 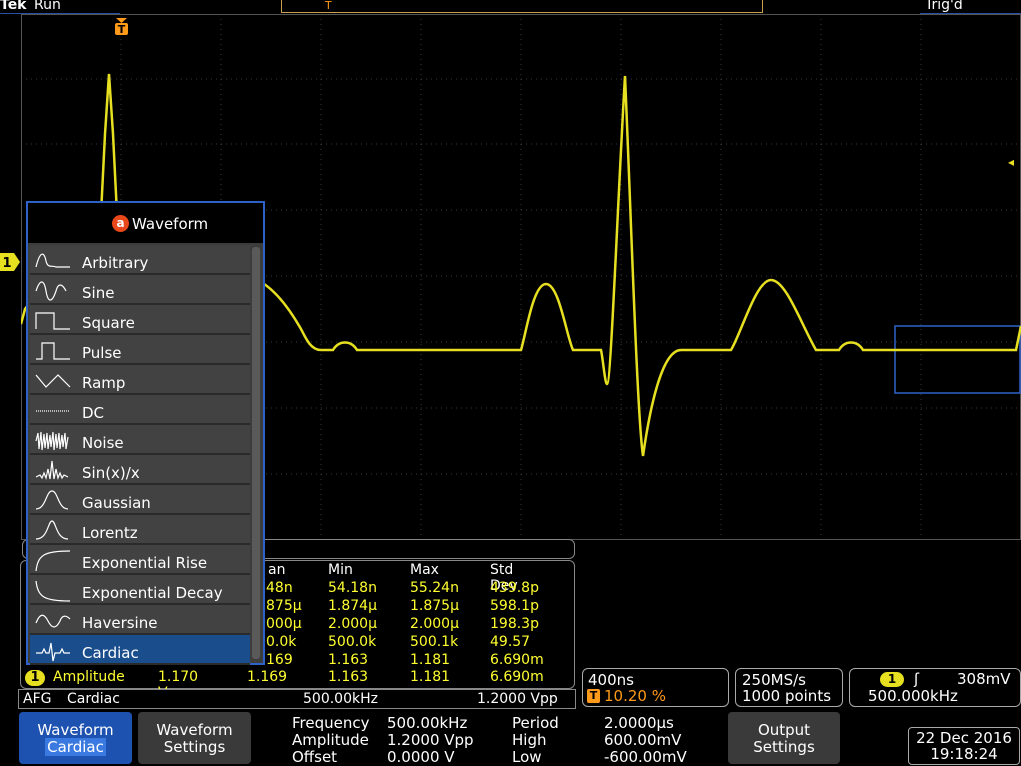 What do you see at coordinates (297, 699) in the screenshot?
I see `afg-status-bar: AFG Cardiac 500.00kHz 1.2000 Vpp` at bounding box center [297, 699].